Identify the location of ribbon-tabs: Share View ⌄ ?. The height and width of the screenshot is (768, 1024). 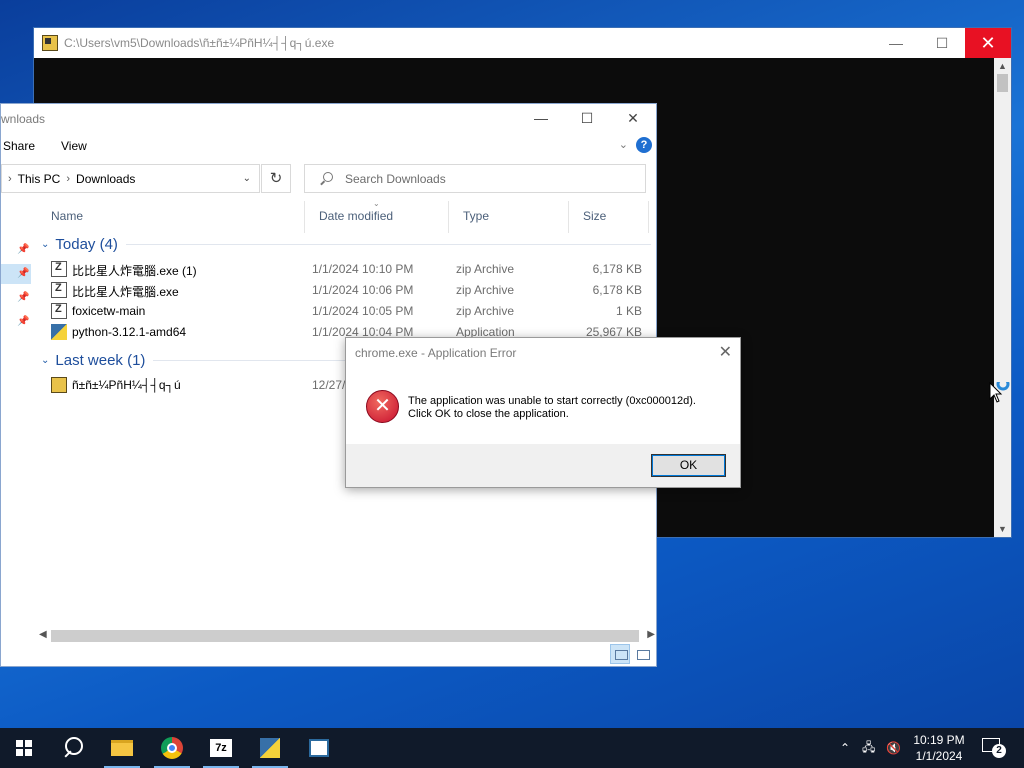
(328, 146).